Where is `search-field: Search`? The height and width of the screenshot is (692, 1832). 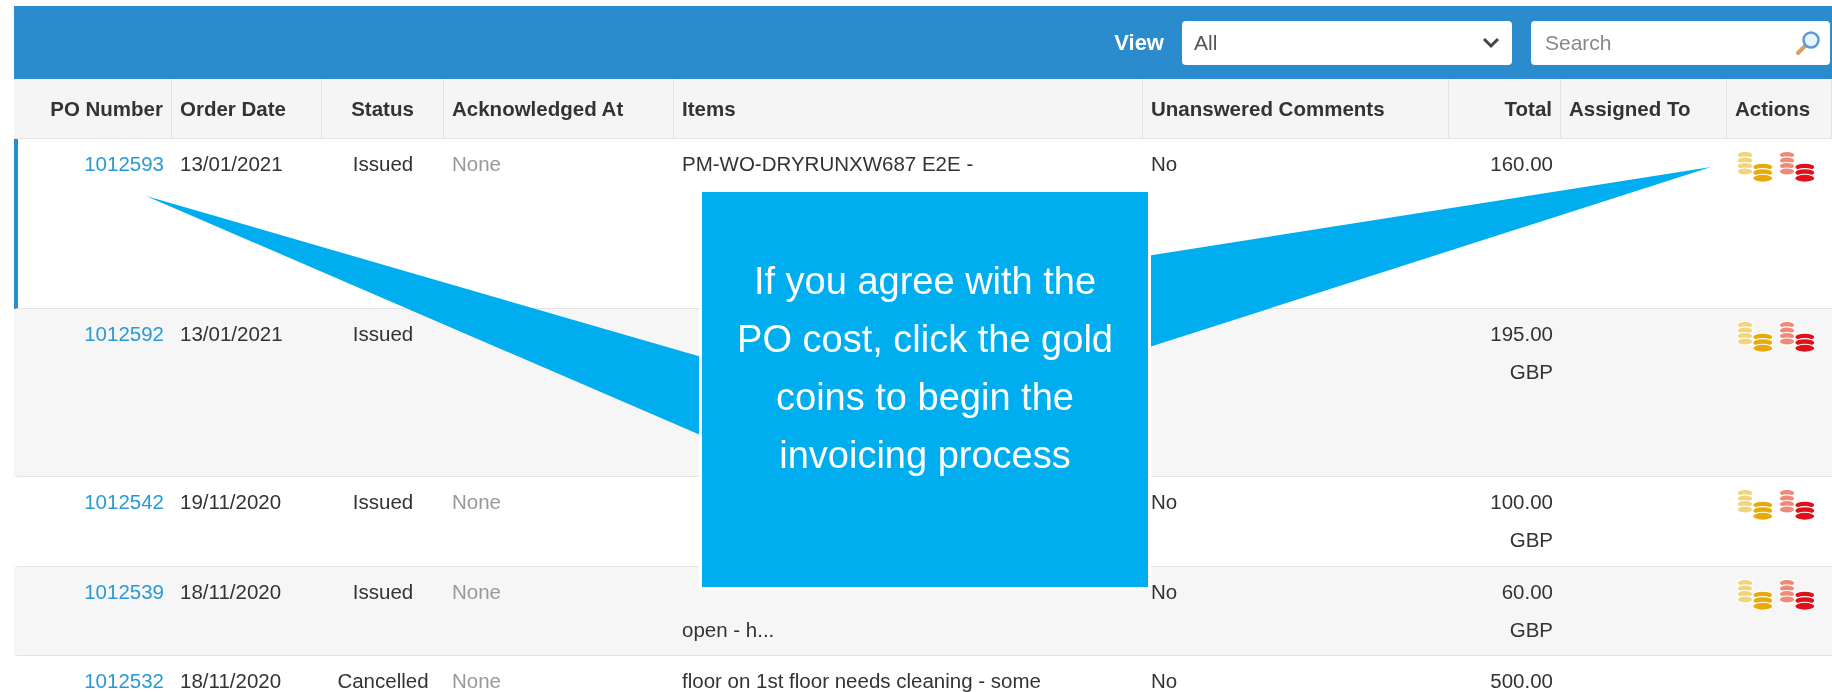 search-field: Search is located at coordinates (1680, 42).